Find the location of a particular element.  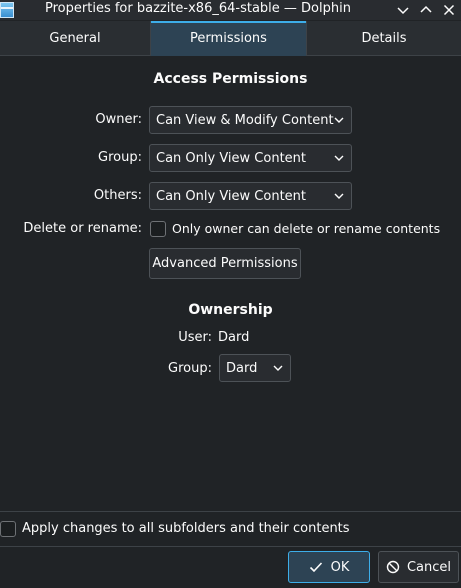

close-window-button is located at coordinates (449, 10).